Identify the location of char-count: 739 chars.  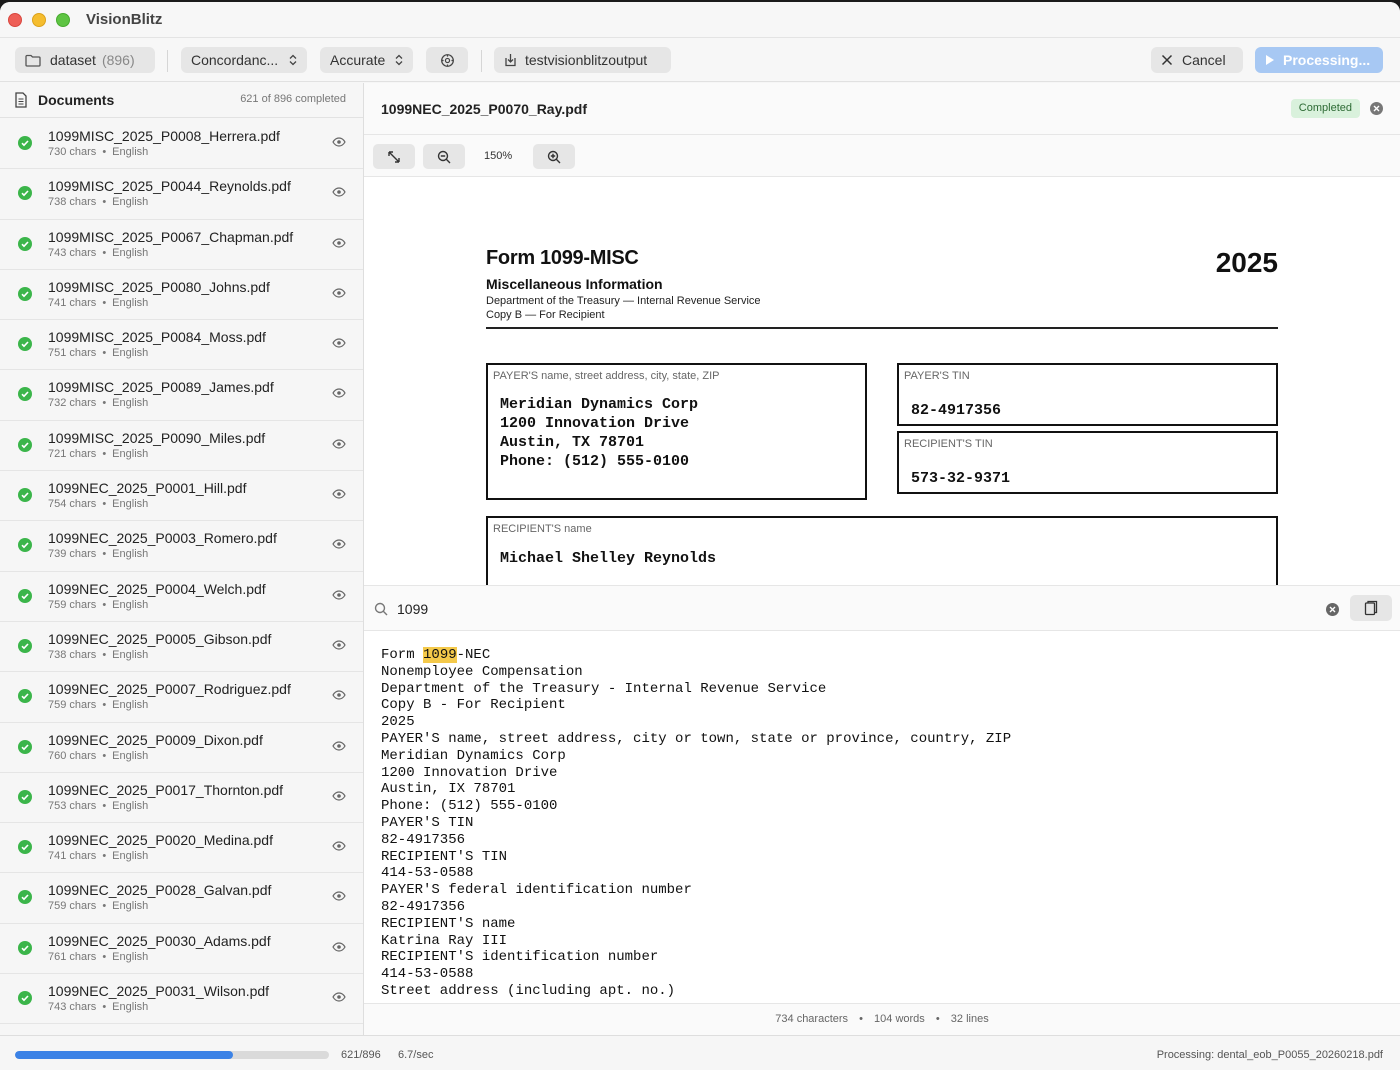
(72, 554).